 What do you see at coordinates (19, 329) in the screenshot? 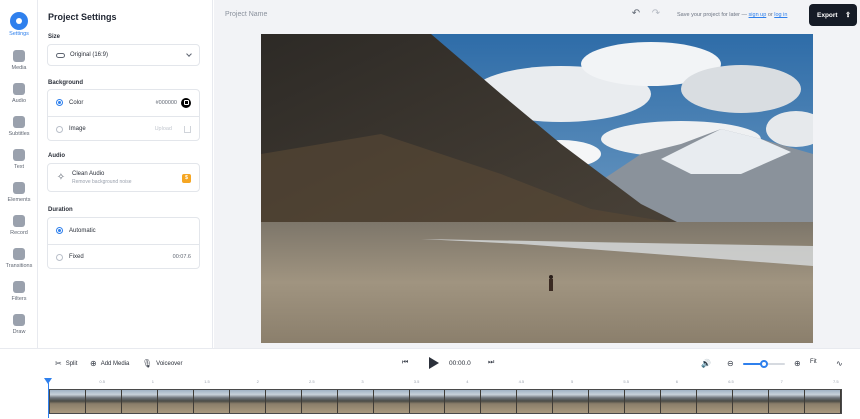
I see `rail-item-draw: Draw` at bounding box center [19, 329].